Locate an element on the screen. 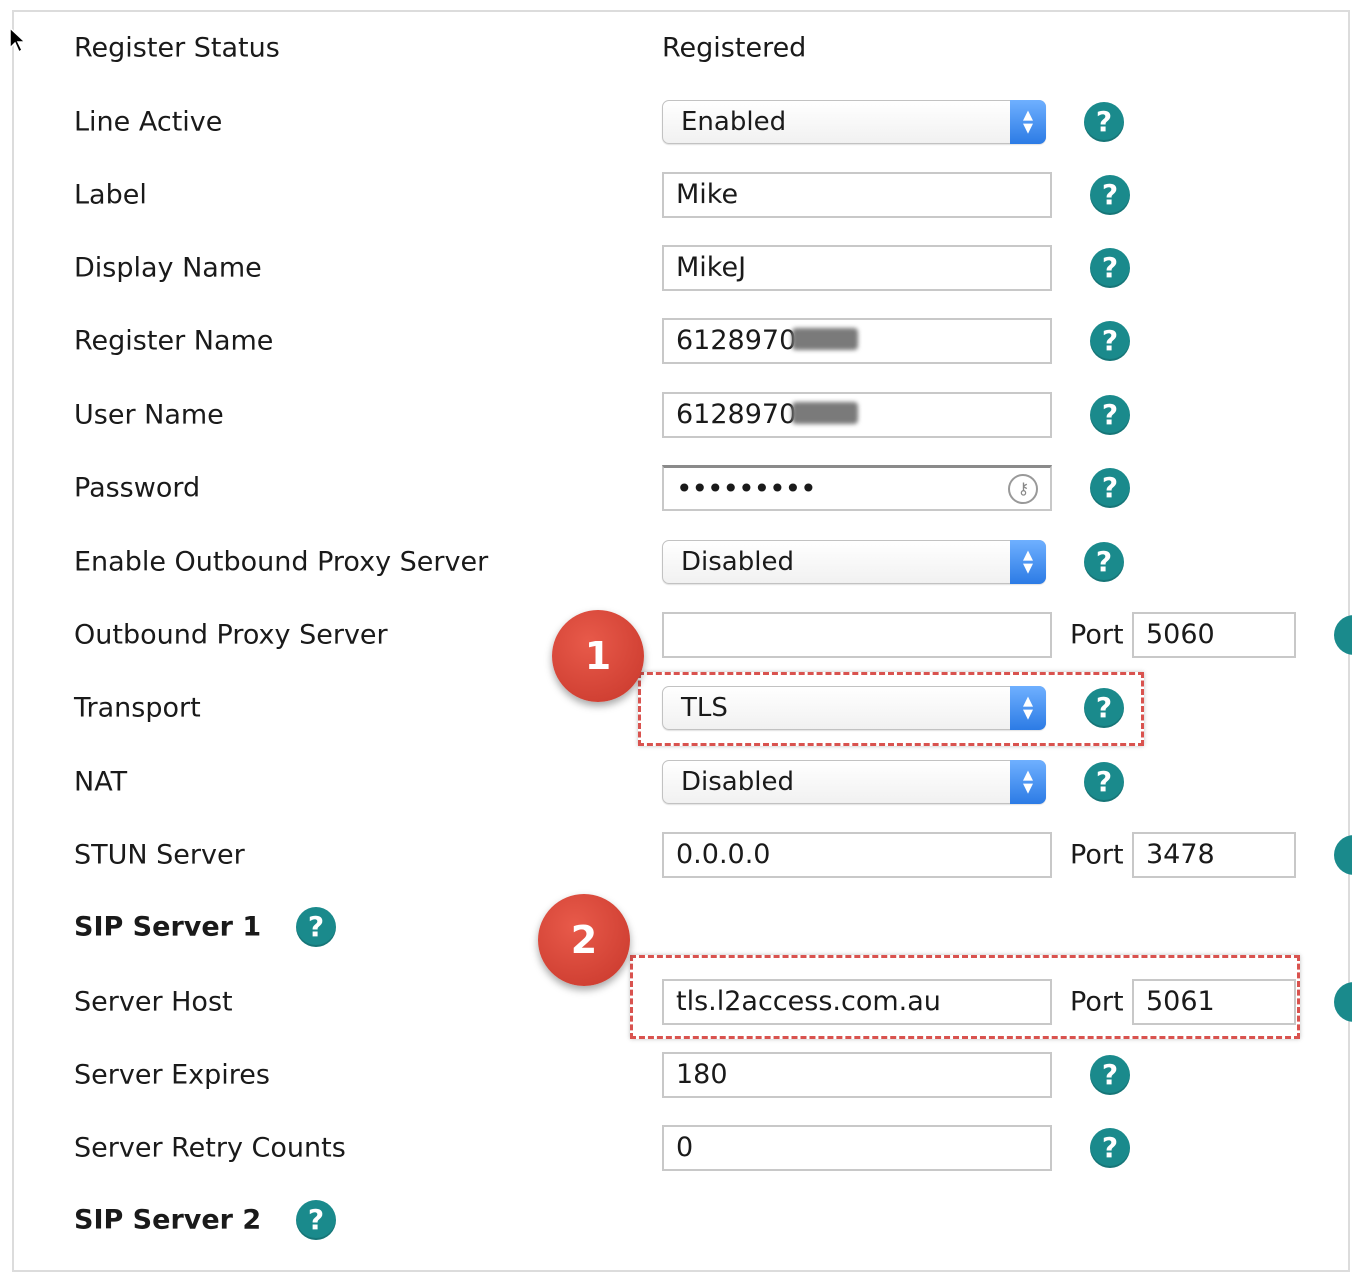 This screenshot has width=1352, height=1274. line-active-select: Enabled ▲ ▼ is located at coordinates (854, 122).